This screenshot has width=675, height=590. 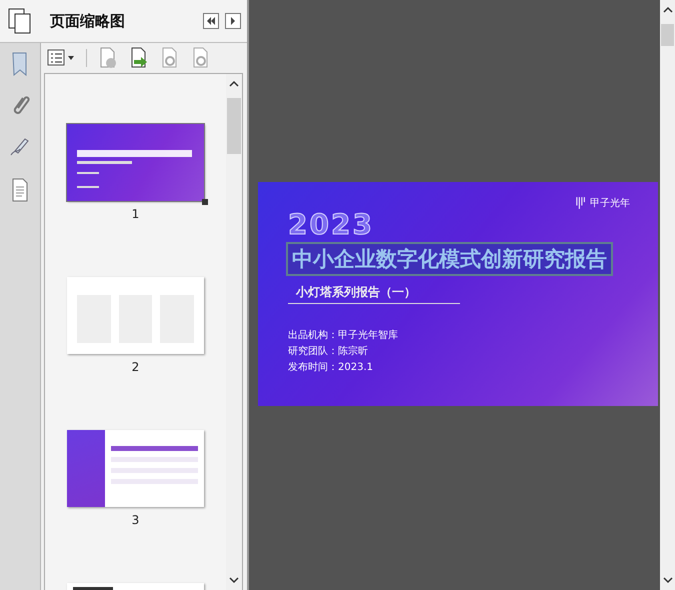 I want to click on page-number: 2, so click(x=136, y=367).